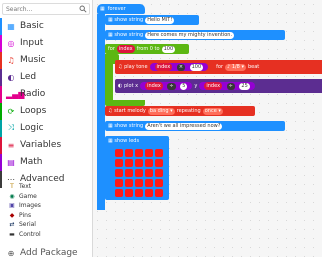  Describe the element at coordinates (50, 186) in the screenshot. I see `subcategory-text: T Text` at that location.